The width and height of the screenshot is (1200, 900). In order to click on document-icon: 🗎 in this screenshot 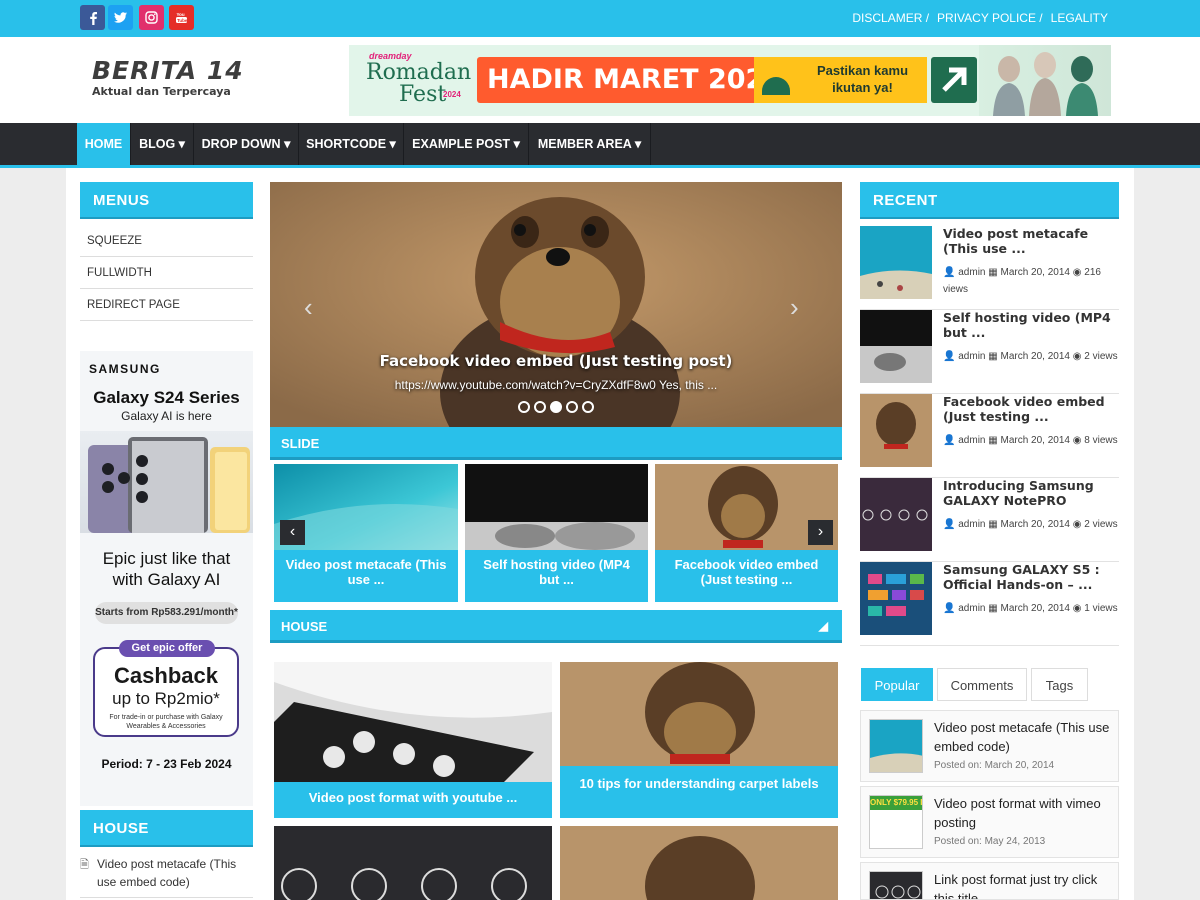, I will do `click(84, 865)`.